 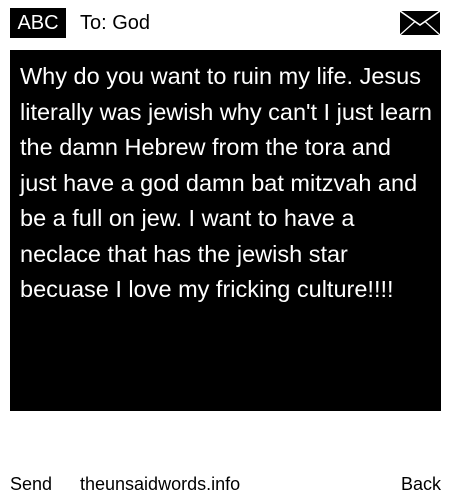 I want to click on footer: Send theunsaidwords.info Back, so click(x=225, y=484).